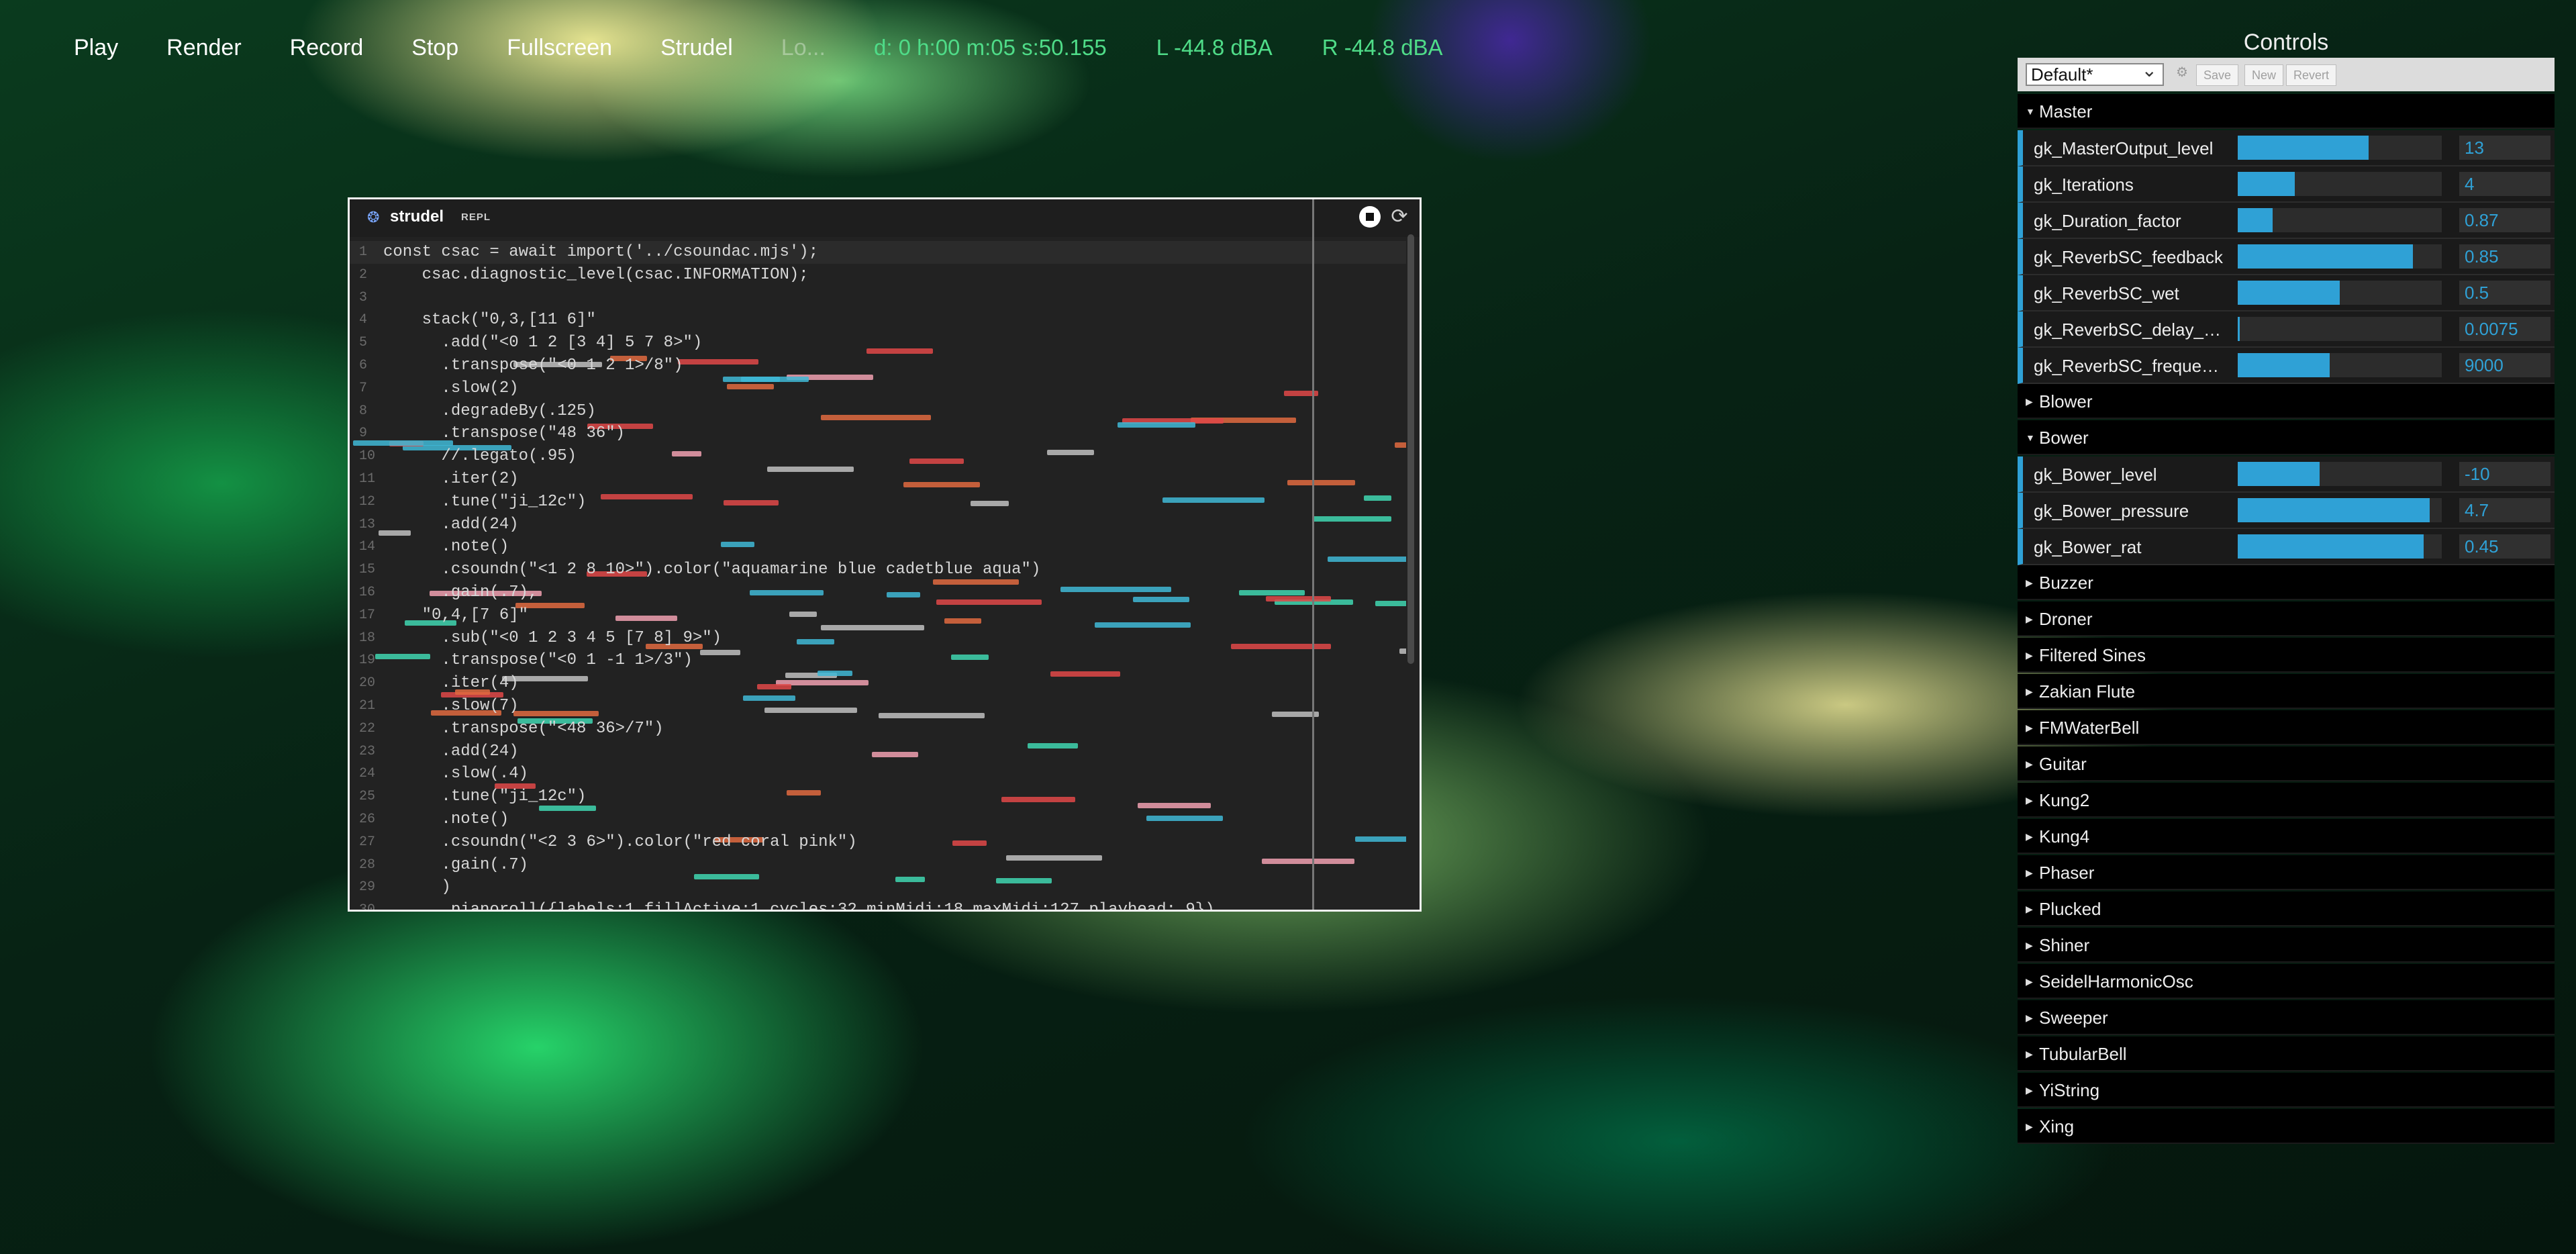  What do you see at coordinates (327, 48) in the screenshot?
I see `record-menu-item: Record` at bounding box center [327, 48].